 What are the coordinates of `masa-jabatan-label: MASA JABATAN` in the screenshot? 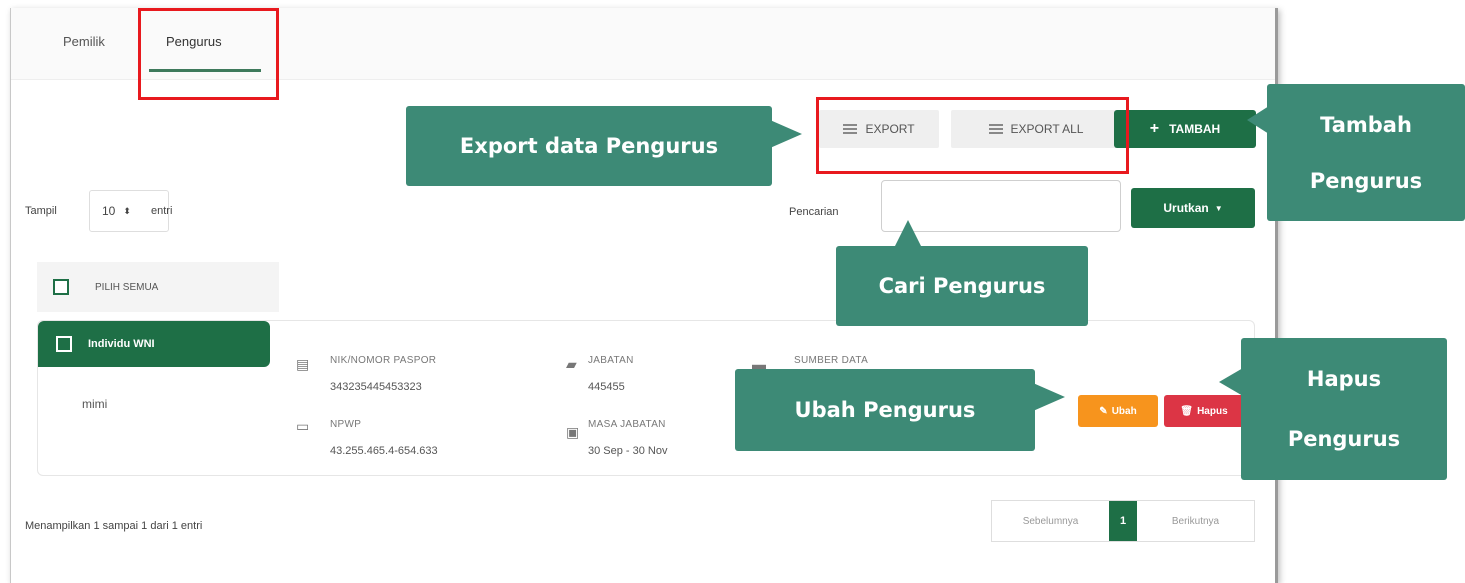 It's located at (627, 424).